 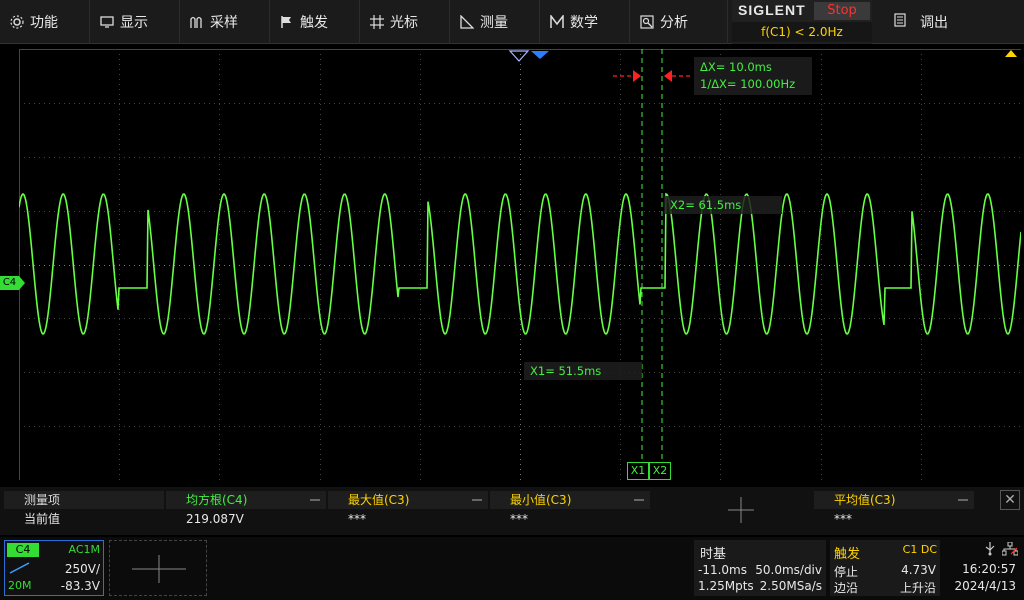 What do you see at coordinates (215, 519) in the screenshot?
I see `measurement-rms-value: 219.087V` at bounding box center [215, 519].